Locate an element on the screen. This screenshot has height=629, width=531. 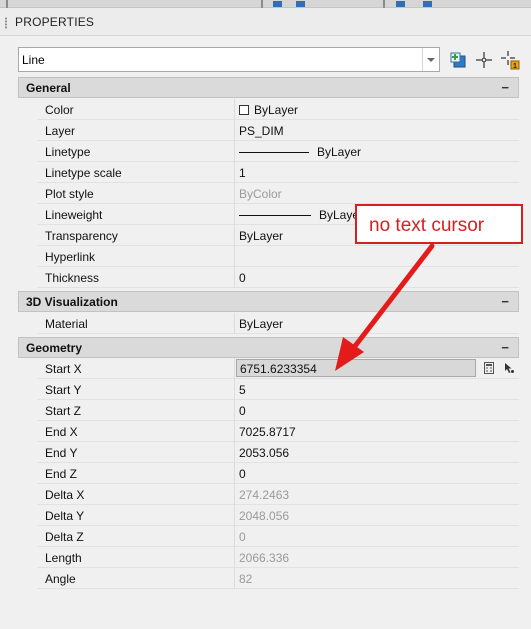
palette-header: PROPERTIES is located at coordinates (265, 22).